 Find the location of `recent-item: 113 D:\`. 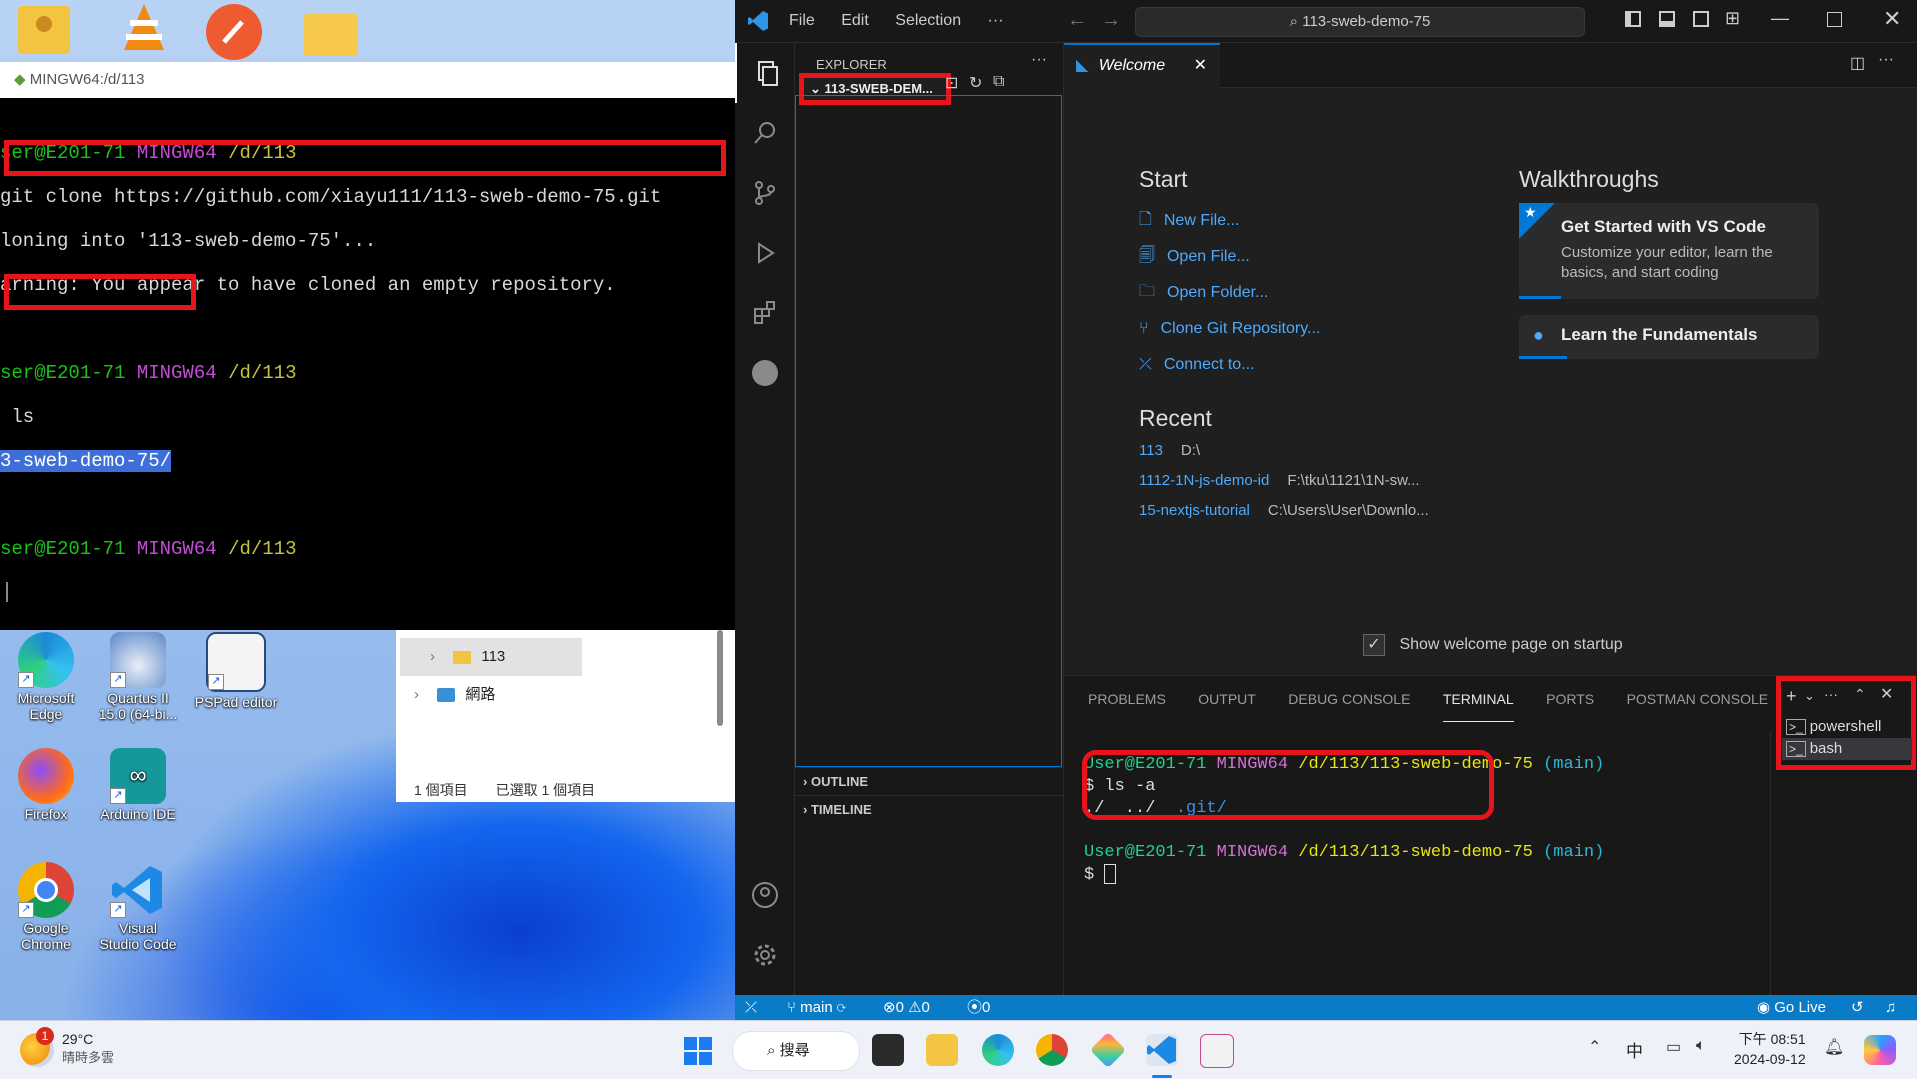

recent-item: 113 D:\ is located at coordinates (1359, 457).